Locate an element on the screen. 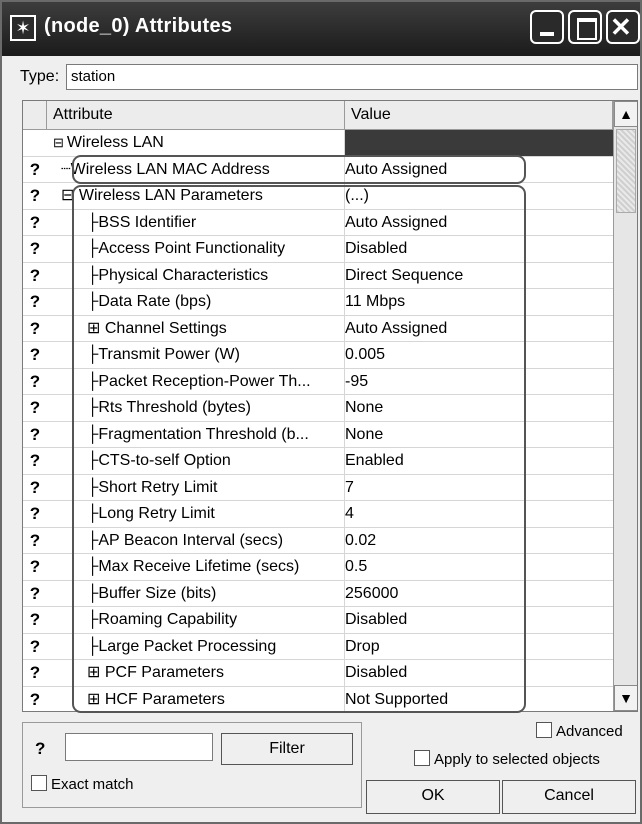  group-icon-cell is located at coordinates (35, 143).